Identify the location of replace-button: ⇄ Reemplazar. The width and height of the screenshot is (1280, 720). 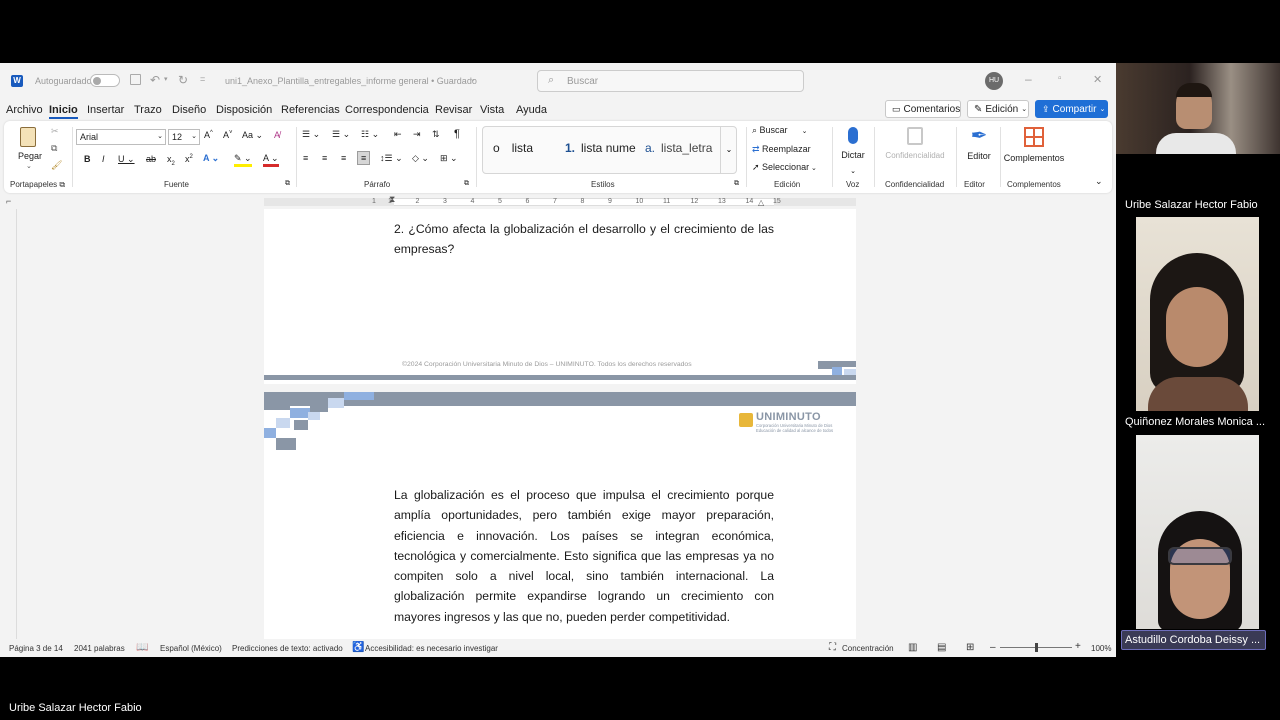
(781, 149).